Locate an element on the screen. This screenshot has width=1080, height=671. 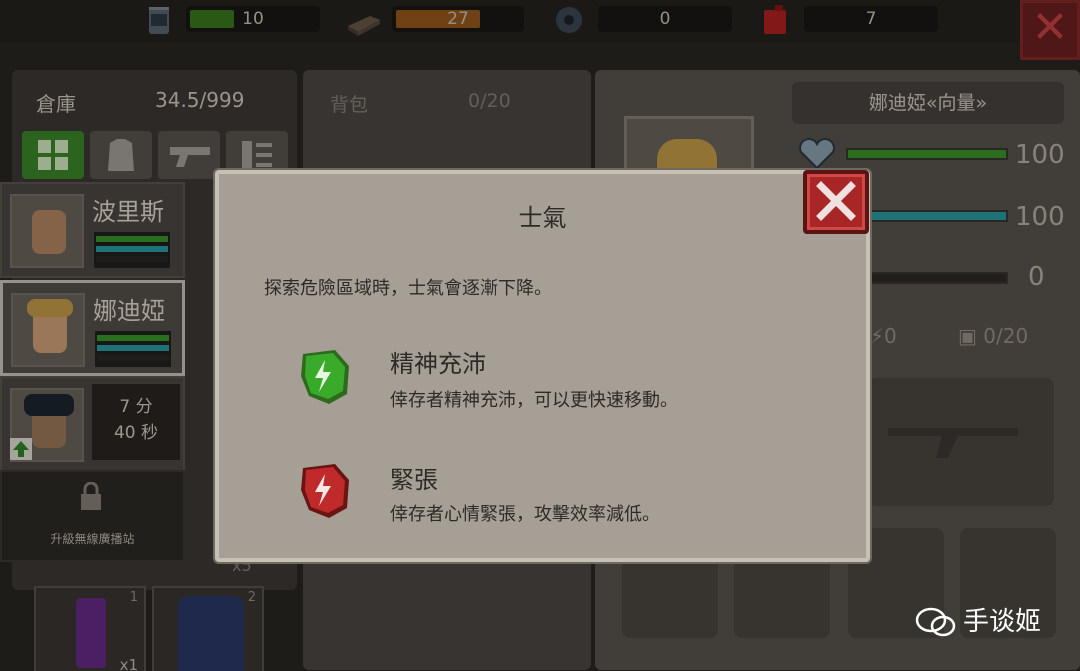
wechat-icon is located at coordinates (935, 622).